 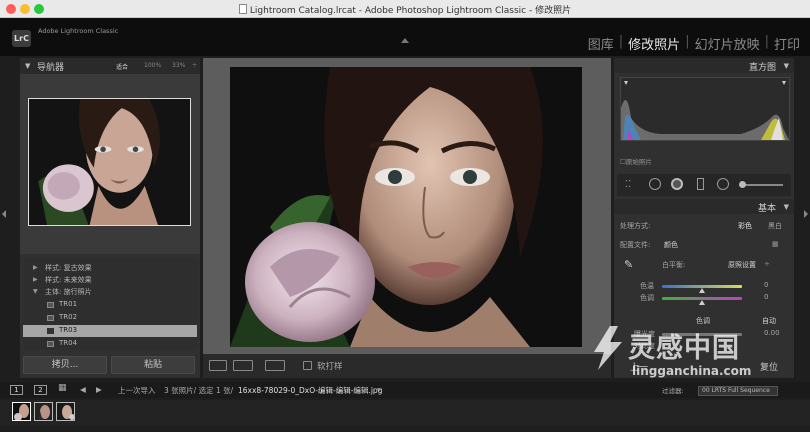 I want to click on navigator-thumbnail, so click(x=109, y=162).